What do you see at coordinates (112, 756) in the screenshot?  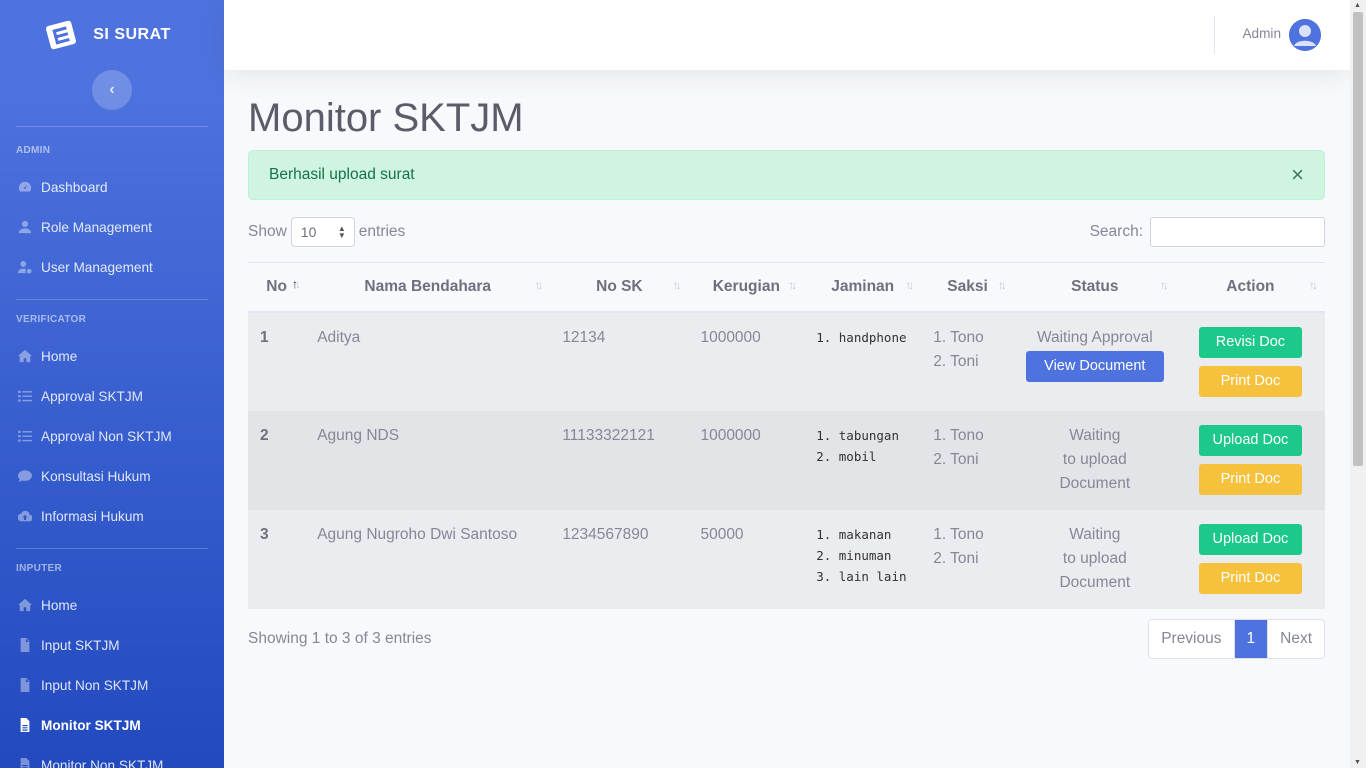 I see `sidebar-item-monitor-non-sktjm: Monitor Non SKTJM` at bounding box center [112, 756].